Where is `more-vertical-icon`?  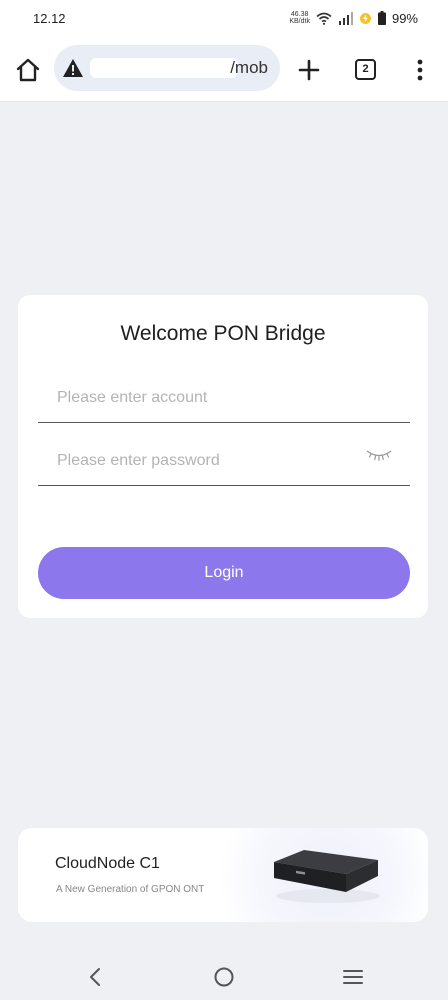
more-vertical-icon is located at coordinates (420, 70).